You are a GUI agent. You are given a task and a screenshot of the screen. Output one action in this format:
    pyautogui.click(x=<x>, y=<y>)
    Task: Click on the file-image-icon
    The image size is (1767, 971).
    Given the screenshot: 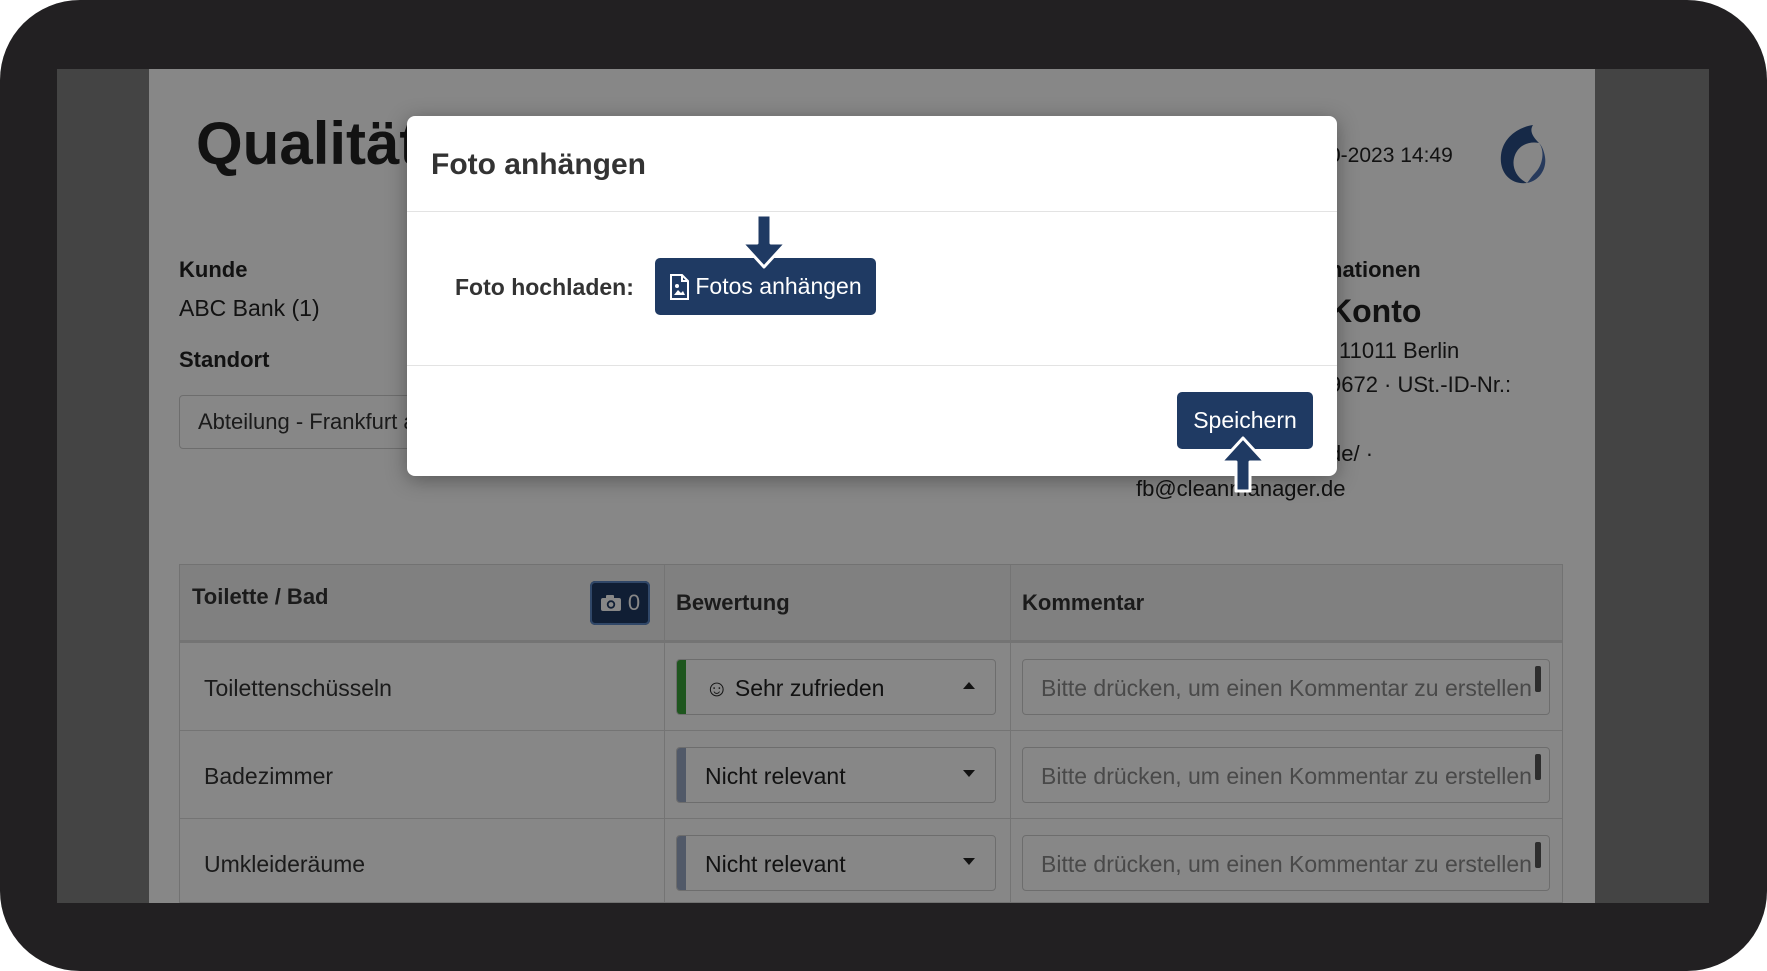 What is the action you would take?
    pyautogui.click(x=680, y=286)
    